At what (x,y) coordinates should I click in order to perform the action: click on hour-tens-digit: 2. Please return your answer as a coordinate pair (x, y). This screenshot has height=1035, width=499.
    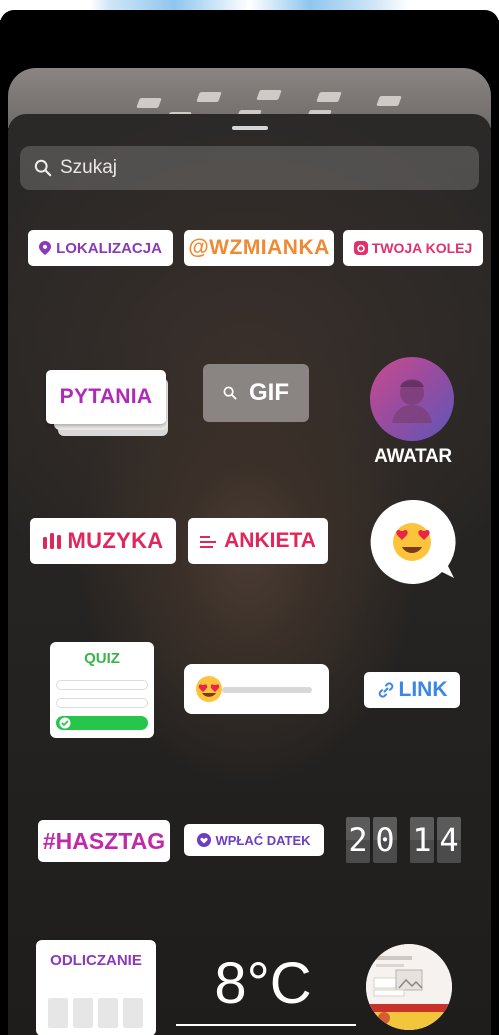
    Looking at the image, I should click on (358, 840).